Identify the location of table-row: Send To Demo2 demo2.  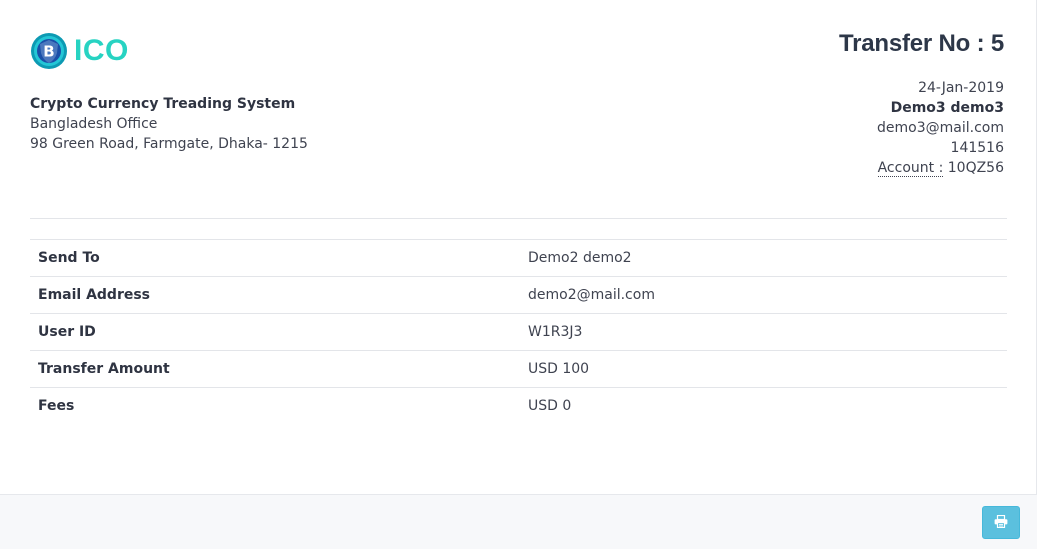
(518, 258).